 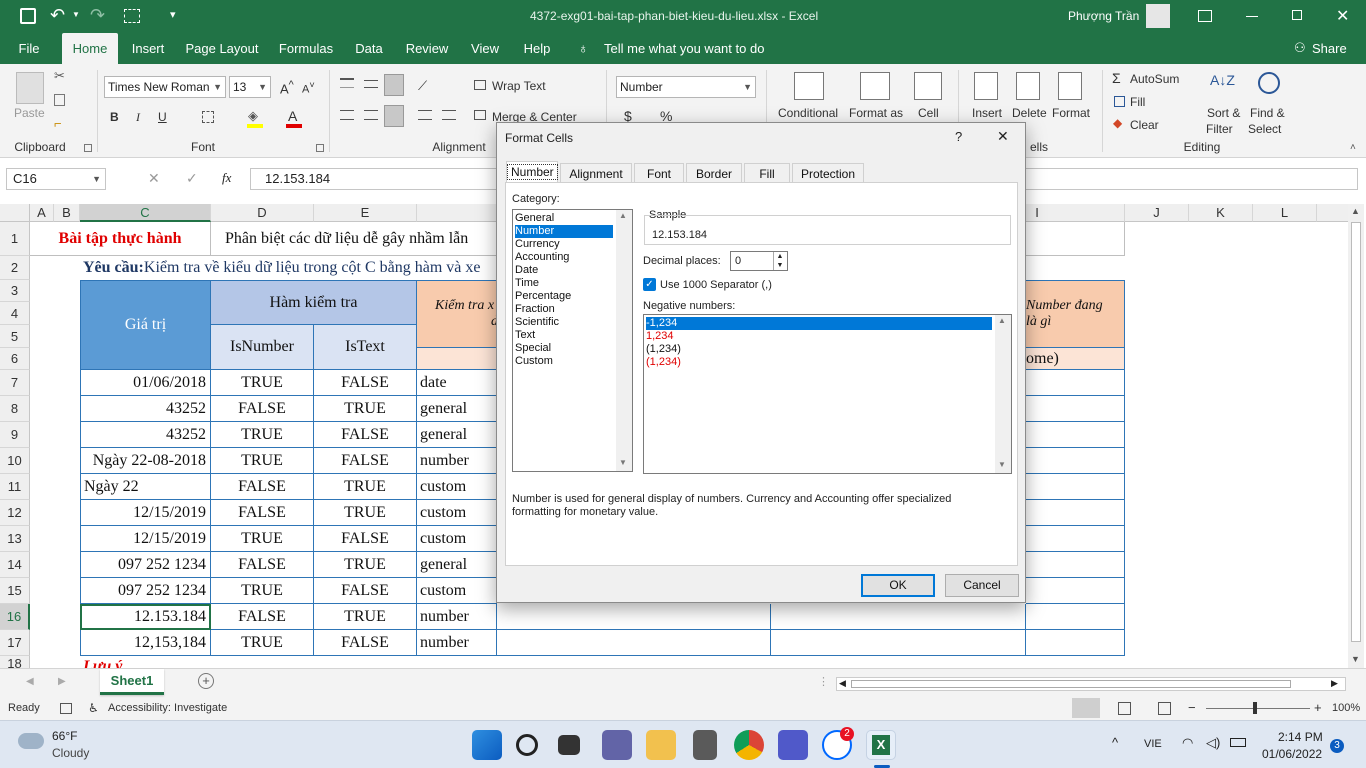 I want to click on negative-format-item: (1,234), so click(x=819, y=349).